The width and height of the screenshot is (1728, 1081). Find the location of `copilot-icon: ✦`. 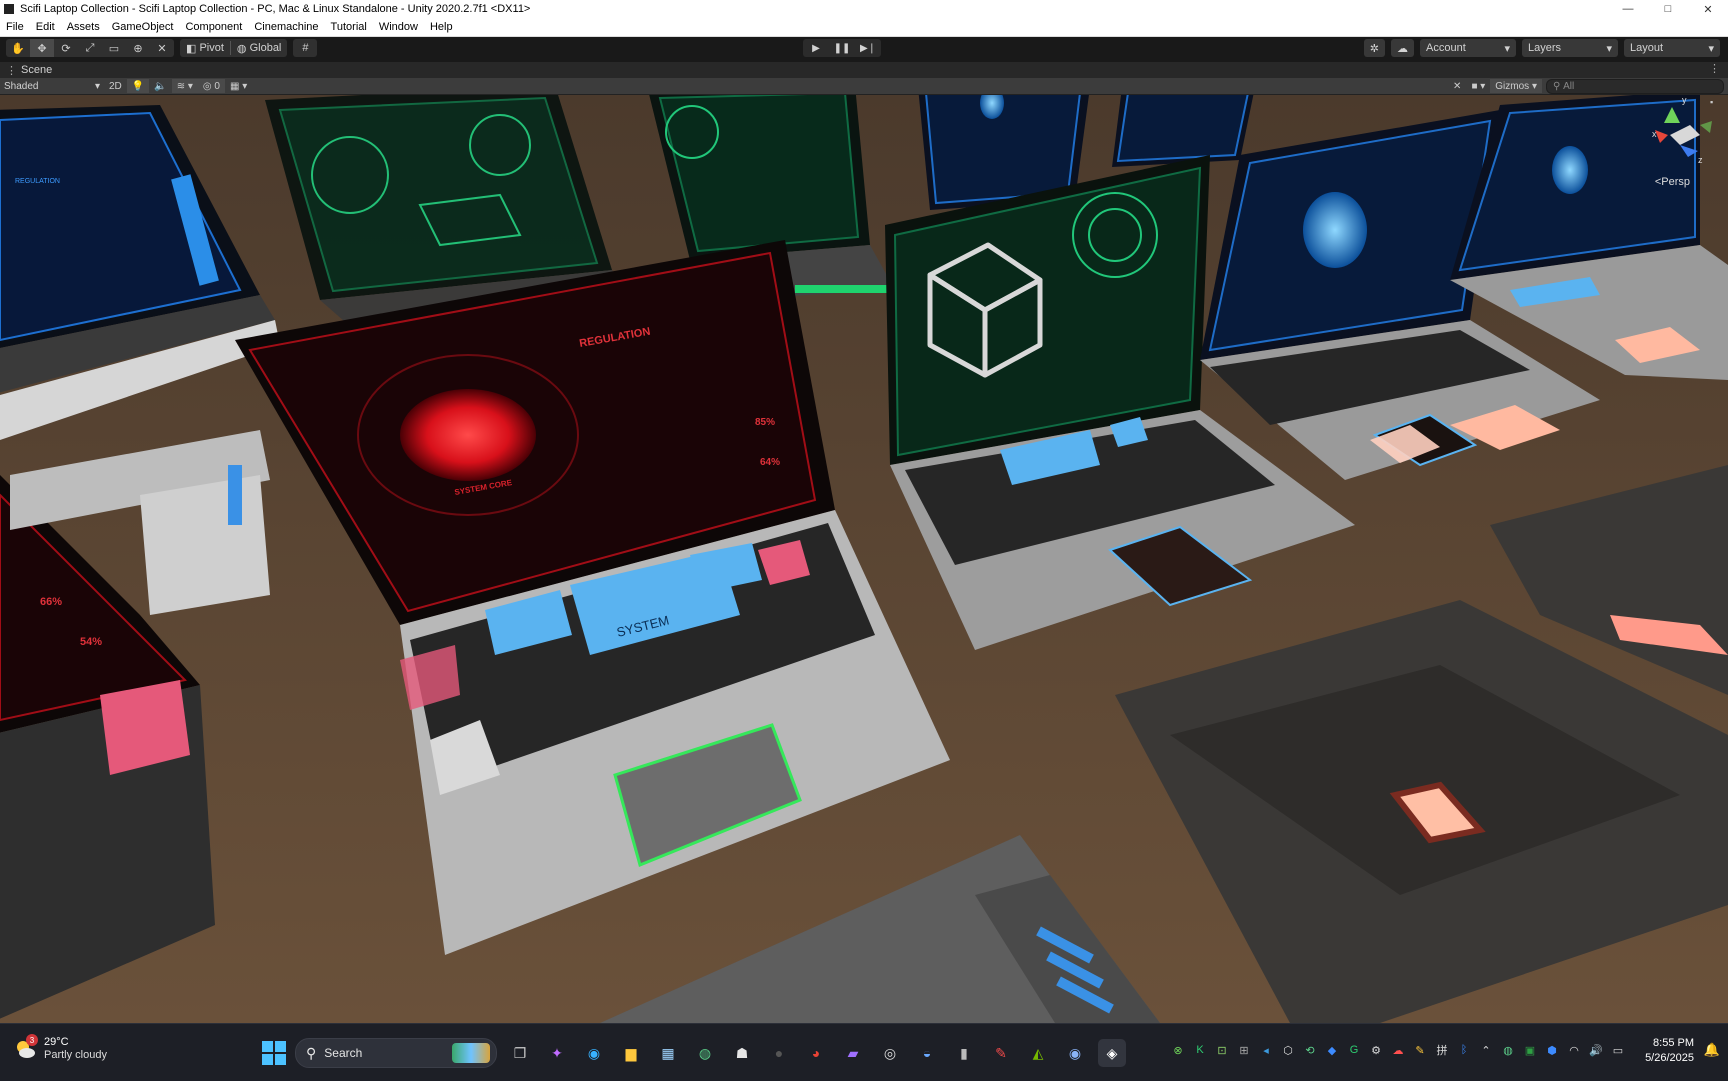

copilot-icon: ✦ is located at coordinates (557, 1053).